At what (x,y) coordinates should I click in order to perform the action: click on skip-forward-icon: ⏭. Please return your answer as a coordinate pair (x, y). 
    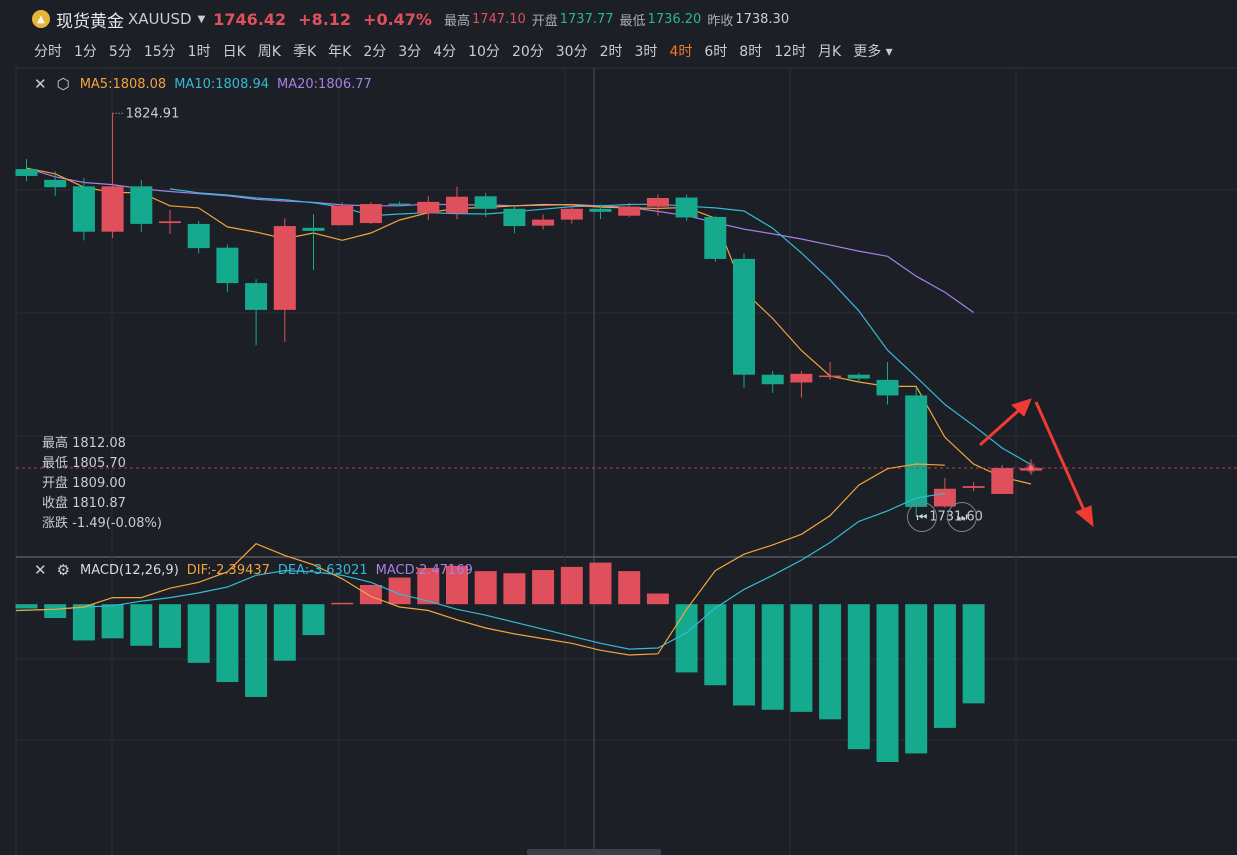
    Looking at the image, I should click on (962, 517).